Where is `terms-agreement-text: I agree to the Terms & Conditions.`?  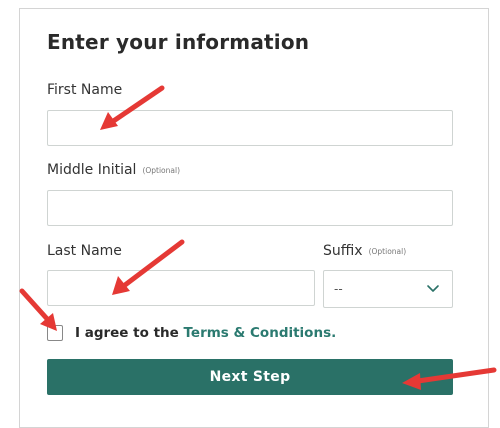
terms-agreement-text: I agree to the Terms & Conditions. is located at coordinates (205, 333).